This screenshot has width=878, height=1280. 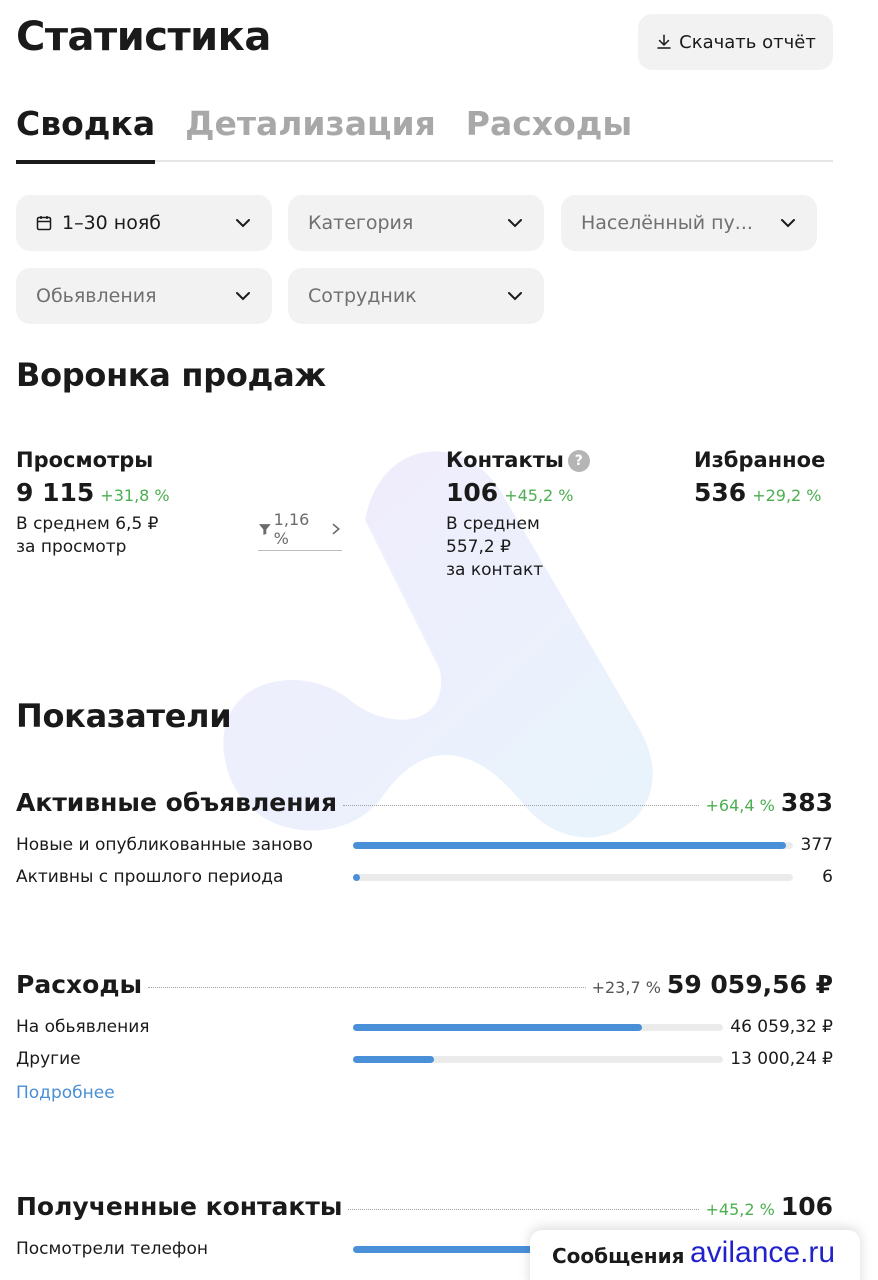 What do you see at coordinates (291, 529) in the screenshot?
I see `conversion-value: 1,16 %` at bounding box center [291, 529].